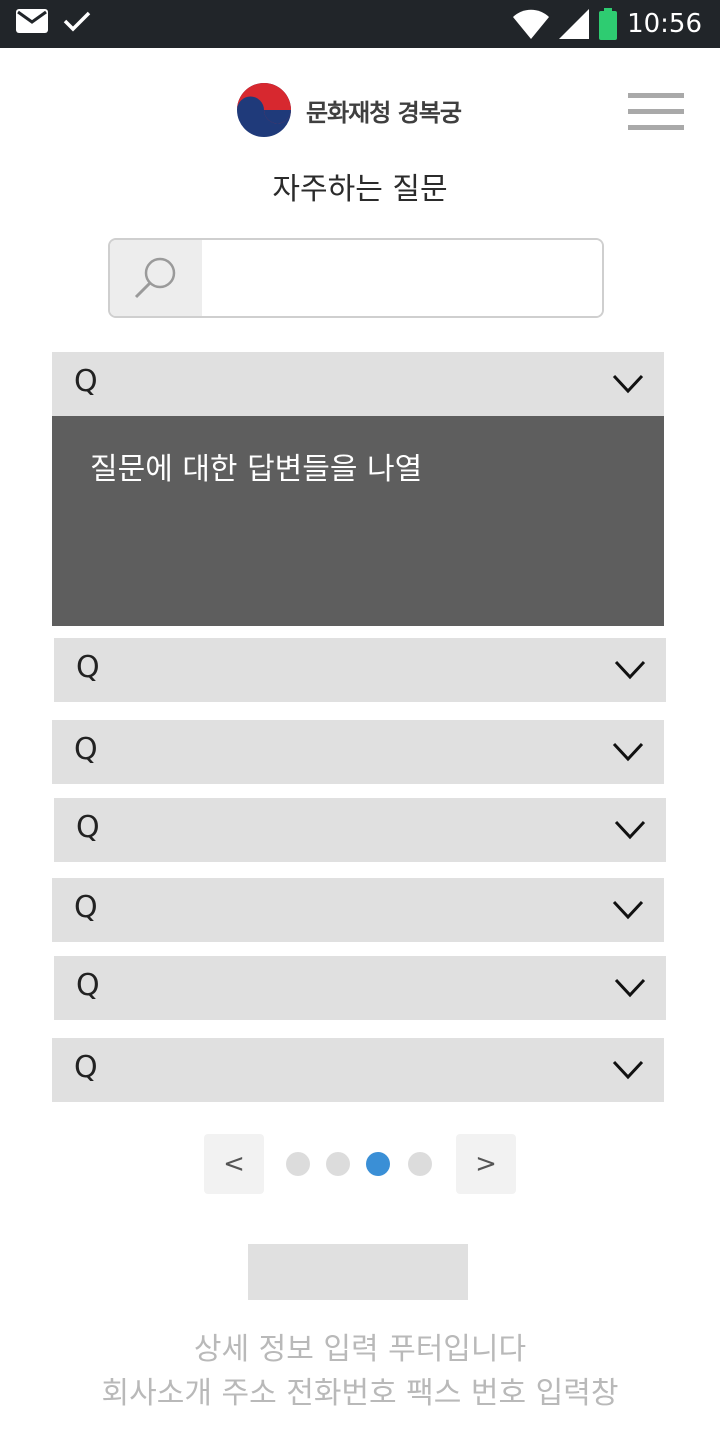 This screenshot has height=1446, width=720. I want to click on search-bar, so click(356, 278).